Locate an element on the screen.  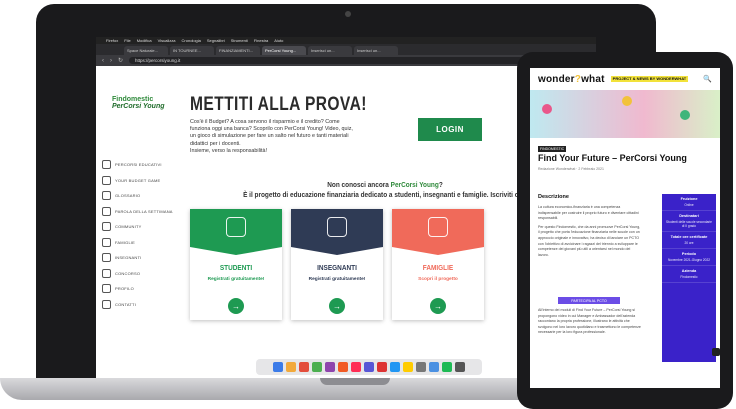
page-title: METTITI ALLA PROVA! is located at coordinates (278, 104).